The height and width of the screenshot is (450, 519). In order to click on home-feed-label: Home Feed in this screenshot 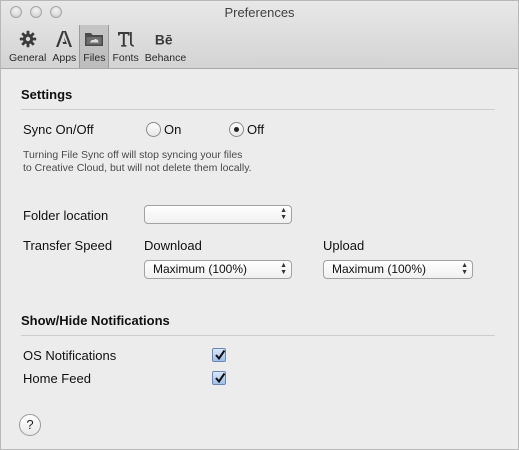, I will do `click(57, 378)`.